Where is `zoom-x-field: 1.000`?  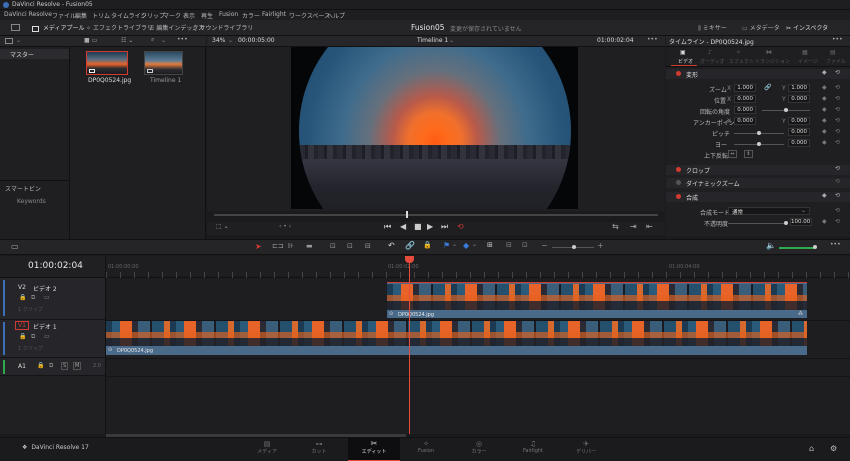
zoom-x-field: 1.000 is located at coordinates (745, 88).